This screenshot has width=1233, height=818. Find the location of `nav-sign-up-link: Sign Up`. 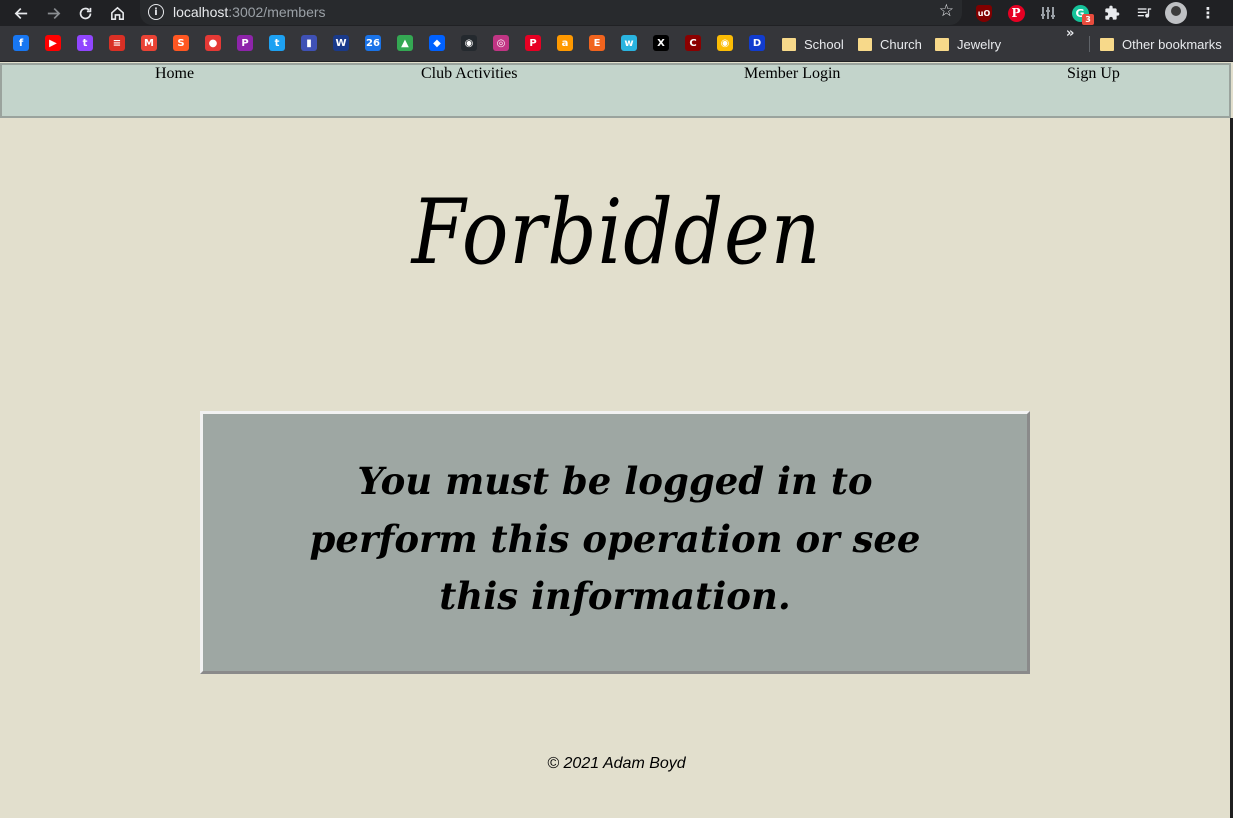

nav-sign-up-link: Sign Up is located at coordinates (1093, 90).